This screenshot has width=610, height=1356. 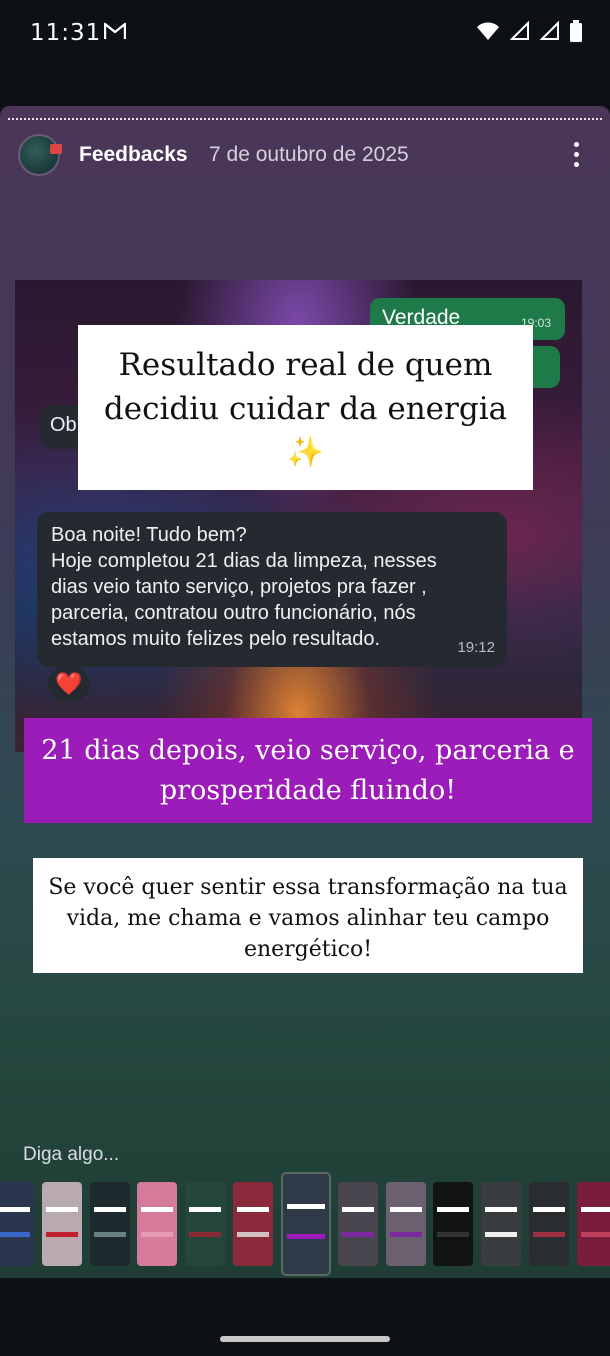 What do you see at coordinates (308, 949) in the screenshot?
I see `cta-line: energético!` at bounding box center [308, 949].